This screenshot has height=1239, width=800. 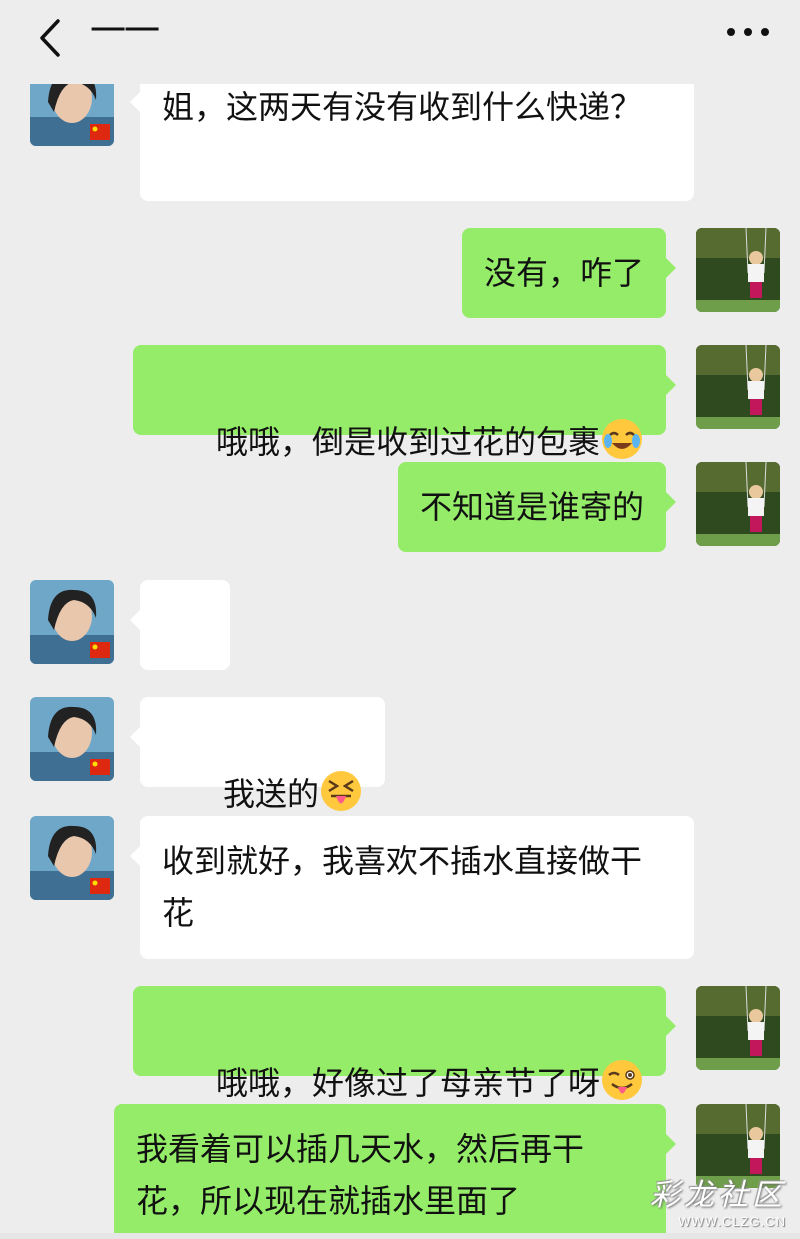 What do you see at coordinates (395, 1171) in the screenshot?
I see `message-bubble: 我看着可以插几天水，然后再干花，所以现在就插水里面了` at bounding box center [395, 1171].